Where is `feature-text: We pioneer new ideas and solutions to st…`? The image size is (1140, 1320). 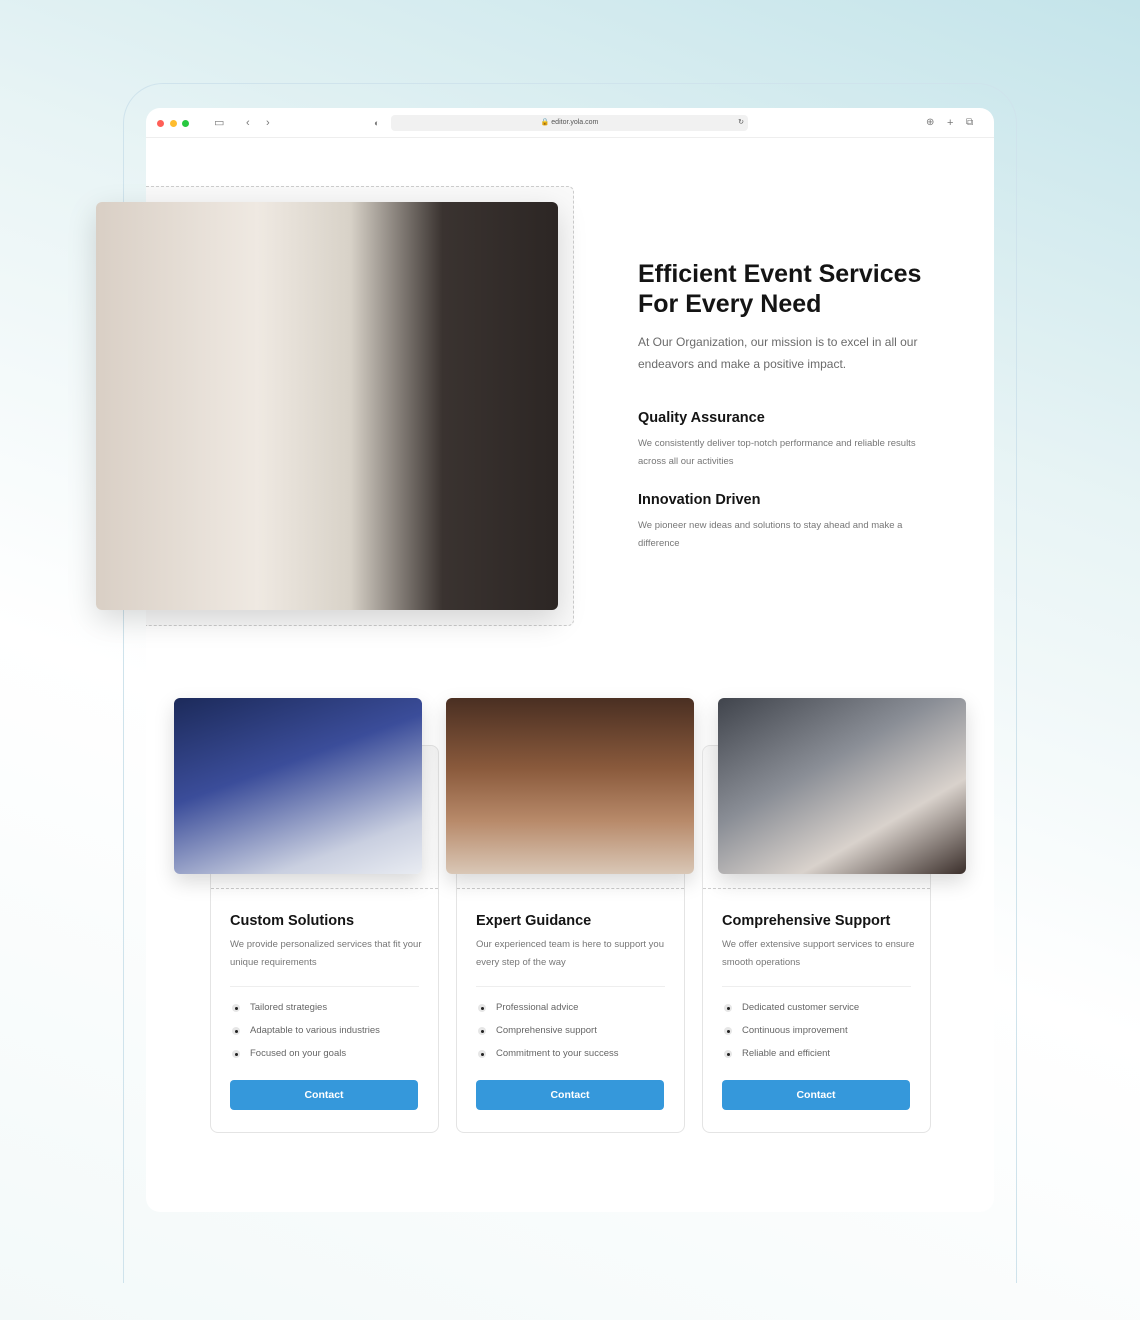
feature-text: We pioneer new ideas and solutions to st… is located at coordinates (770, 534).